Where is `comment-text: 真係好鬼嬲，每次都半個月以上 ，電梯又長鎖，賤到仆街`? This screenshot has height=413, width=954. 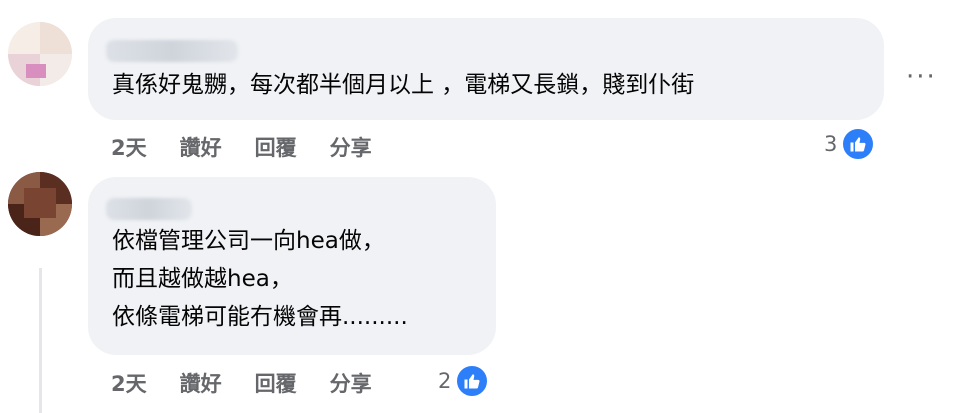 comment-text: 真係好鬼嬲，每次都半個月以上 ，電梯又長鎖，賤到仆街 is located at coordinates (403, 85).